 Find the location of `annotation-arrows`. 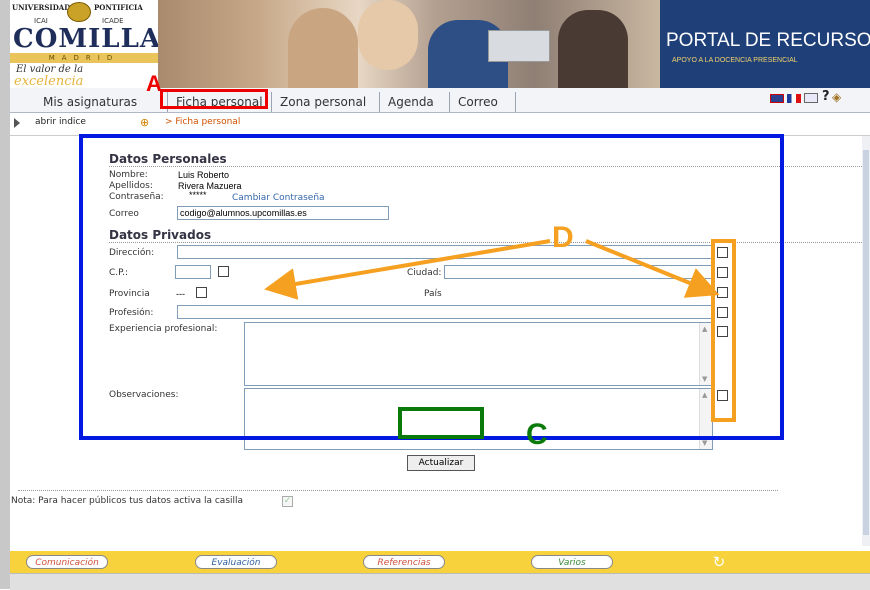

annotation-arrows is located at coordinates (492, 269).